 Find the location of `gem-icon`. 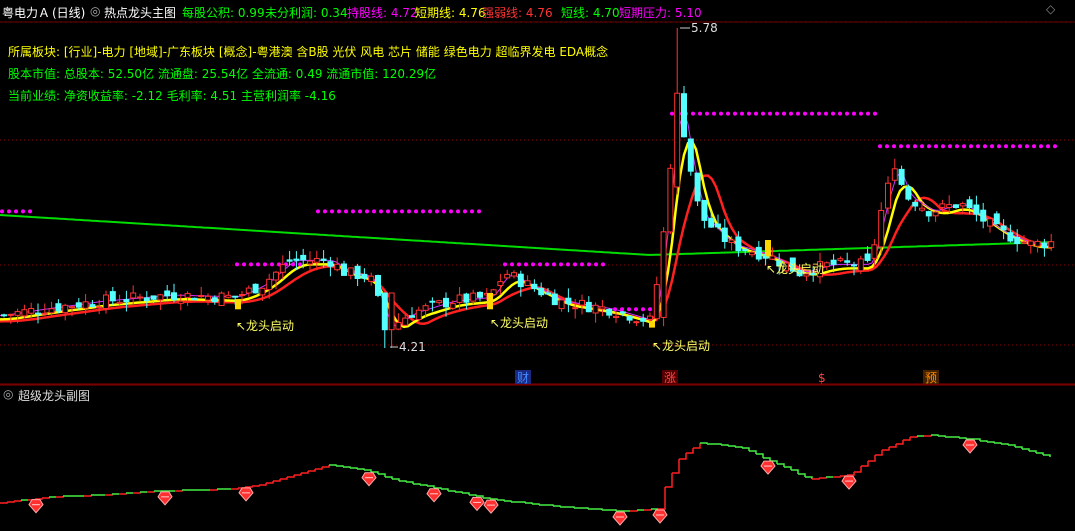

gem-icon is located at coordinates (768, 467).